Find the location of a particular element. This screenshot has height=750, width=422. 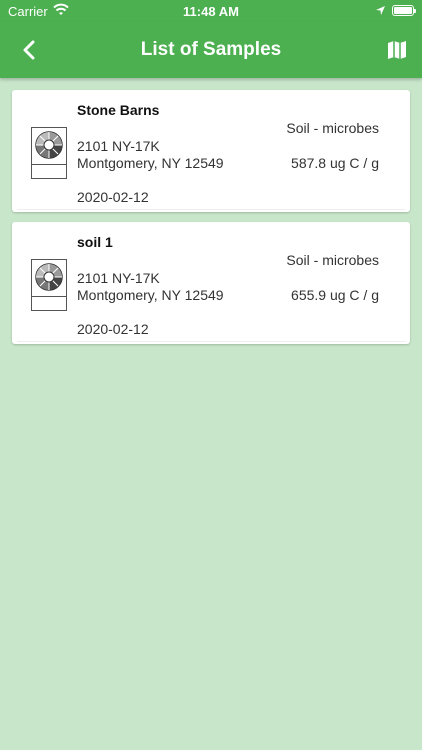

map-icon is located at coordinates (397, 50).